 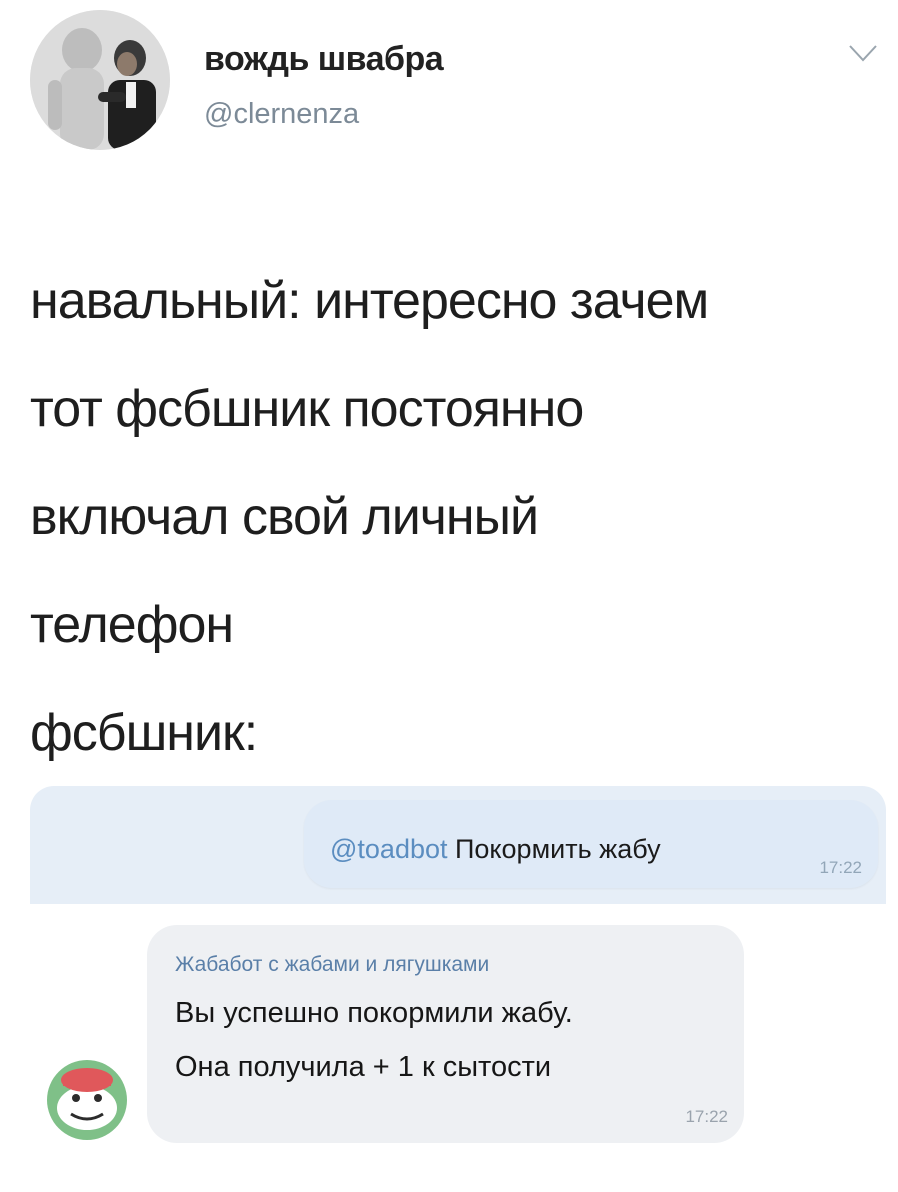 What do you see at coordinates (284, 517) in the screenshot?
I see `tweet-line: включал свой личный` at bounding box center [284, 517].